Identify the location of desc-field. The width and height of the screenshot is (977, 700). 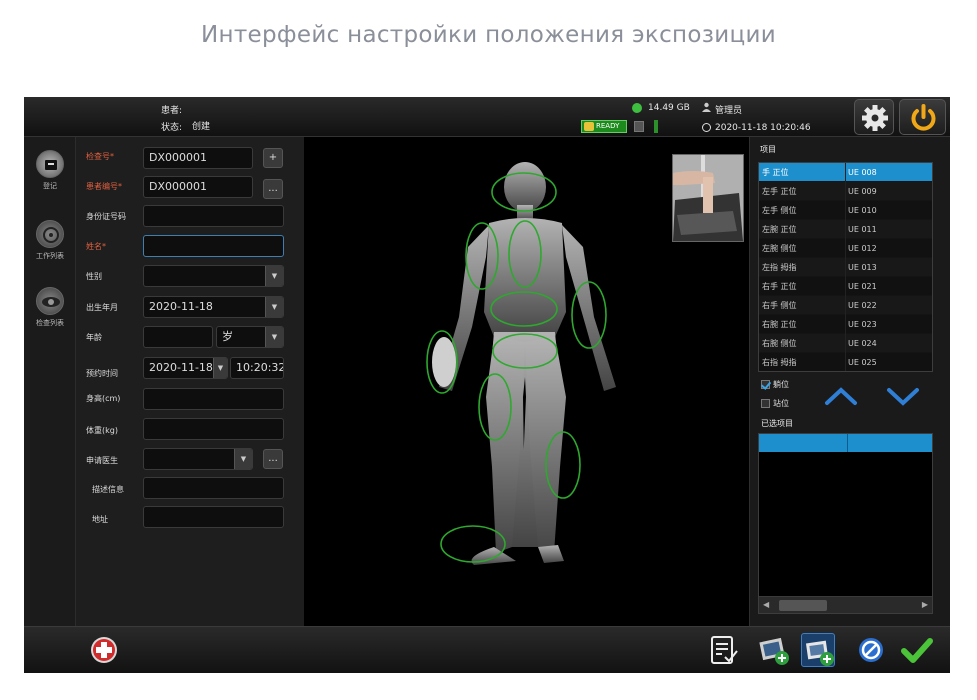
(213, 488).